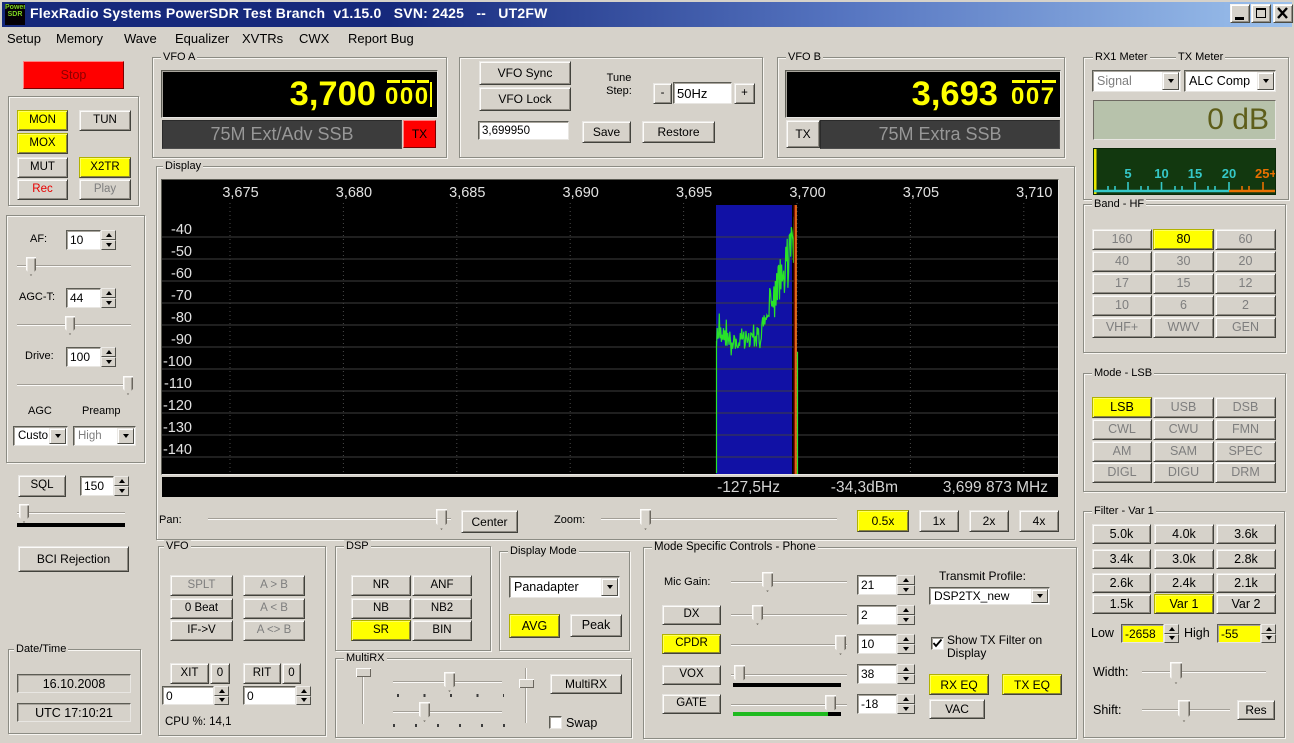 The width and height of the screenshot is (1294, 743). Describe the element at coordinates (178, 384) in the screenshot. I see `svg-text: -110` at that location.